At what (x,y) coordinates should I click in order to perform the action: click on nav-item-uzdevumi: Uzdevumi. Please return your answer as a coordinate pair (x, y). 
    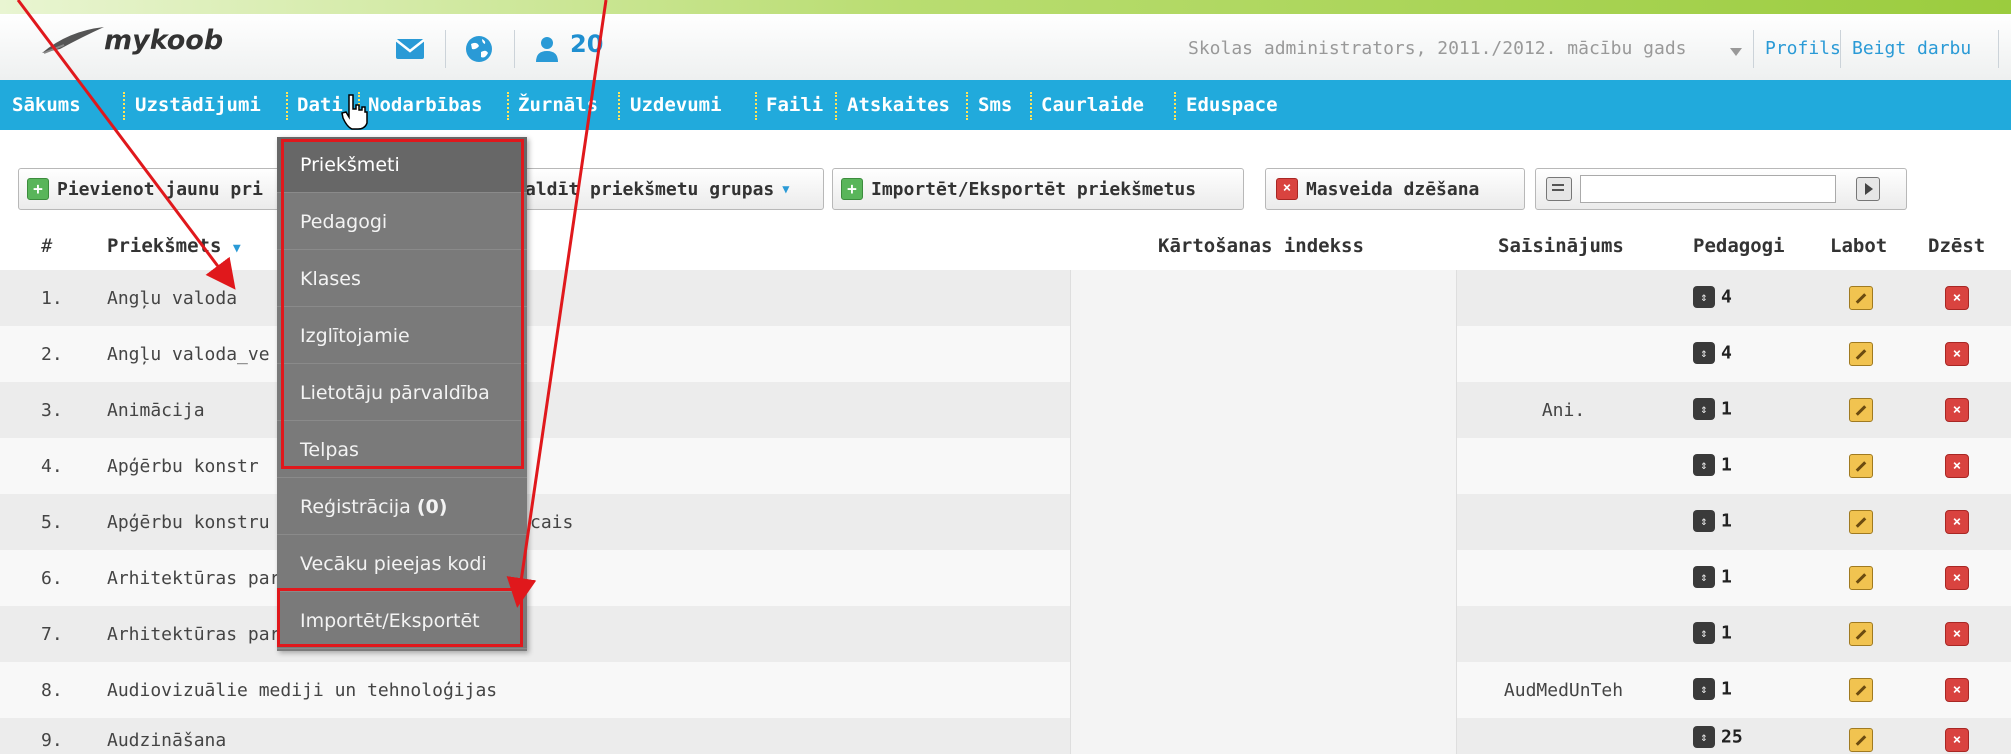
    Looking at the image, I should click on (676, 105).